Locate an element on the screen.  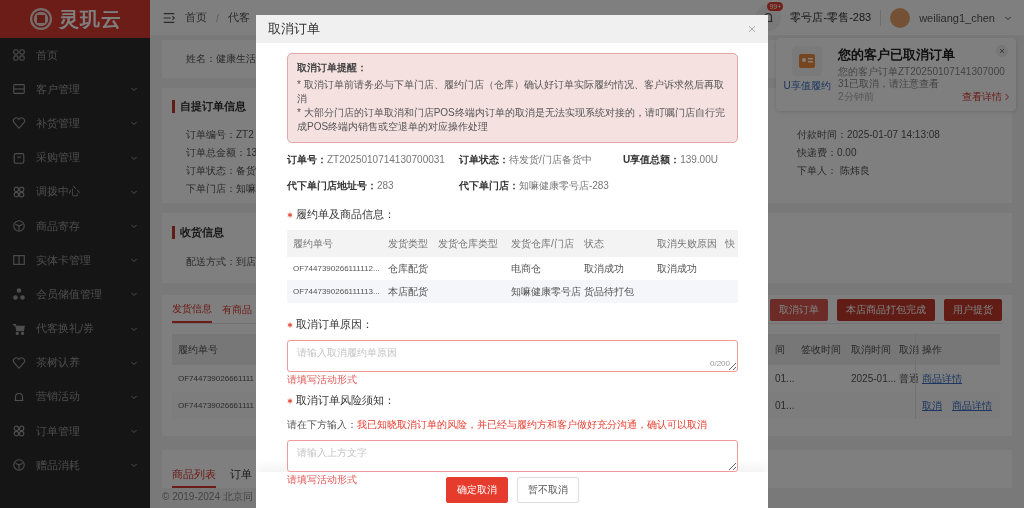
column-header: 状态 is located at coordinates (594, 243).